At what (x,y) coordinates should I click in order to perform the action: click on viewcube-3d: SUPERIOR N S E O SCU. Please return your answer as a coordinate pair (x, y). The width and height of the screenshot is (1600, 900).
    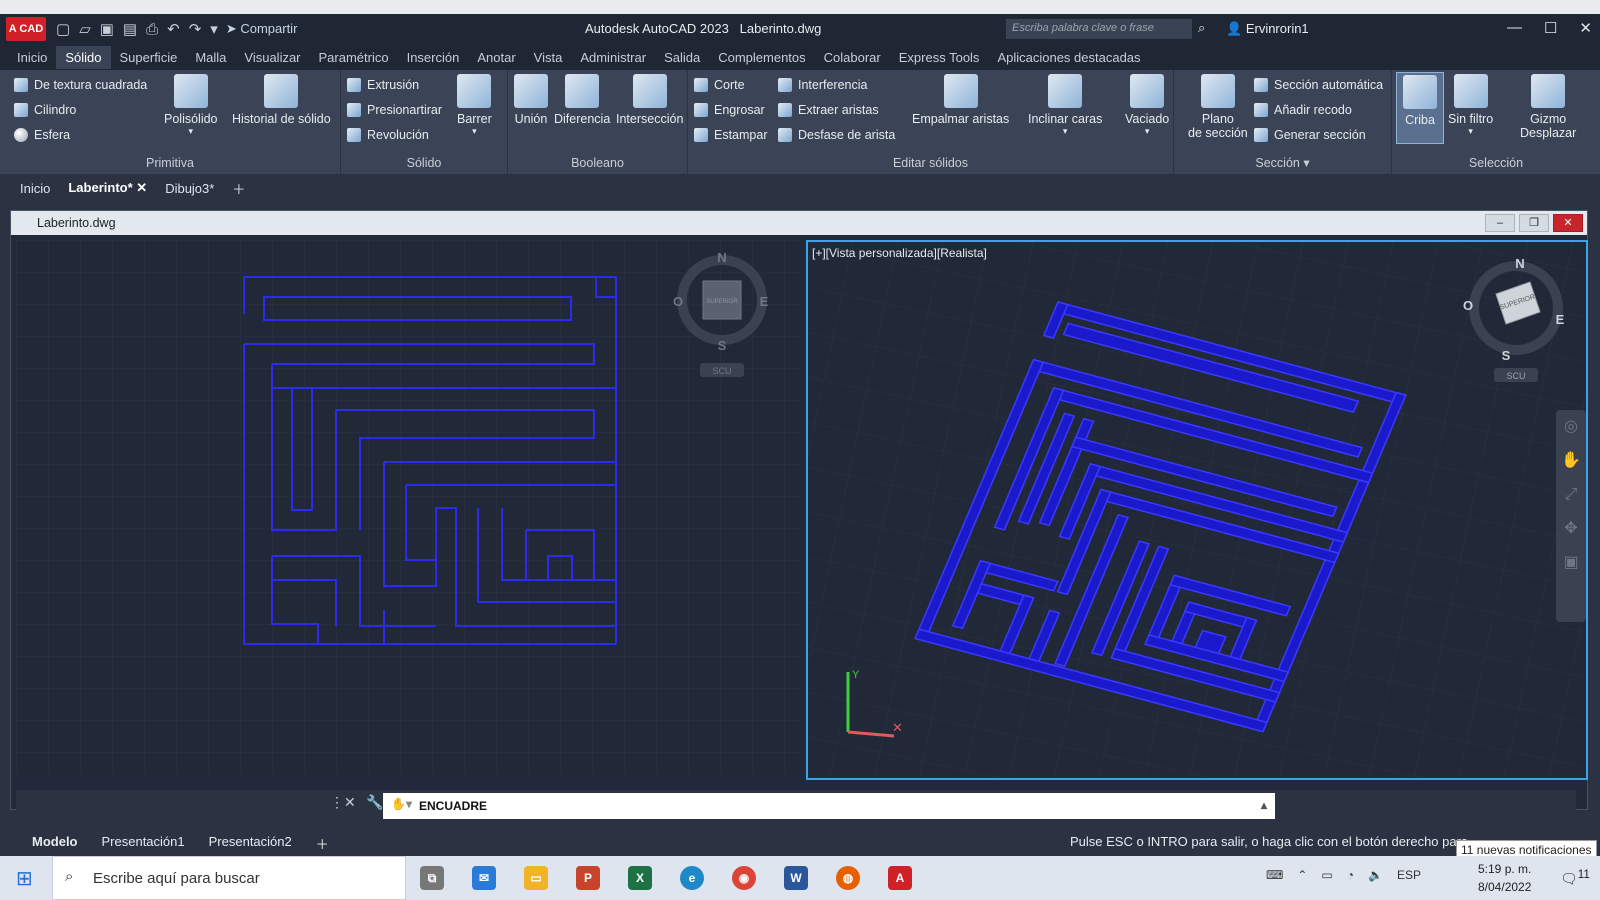
    Looking at the image, I should click on (1515, 317).